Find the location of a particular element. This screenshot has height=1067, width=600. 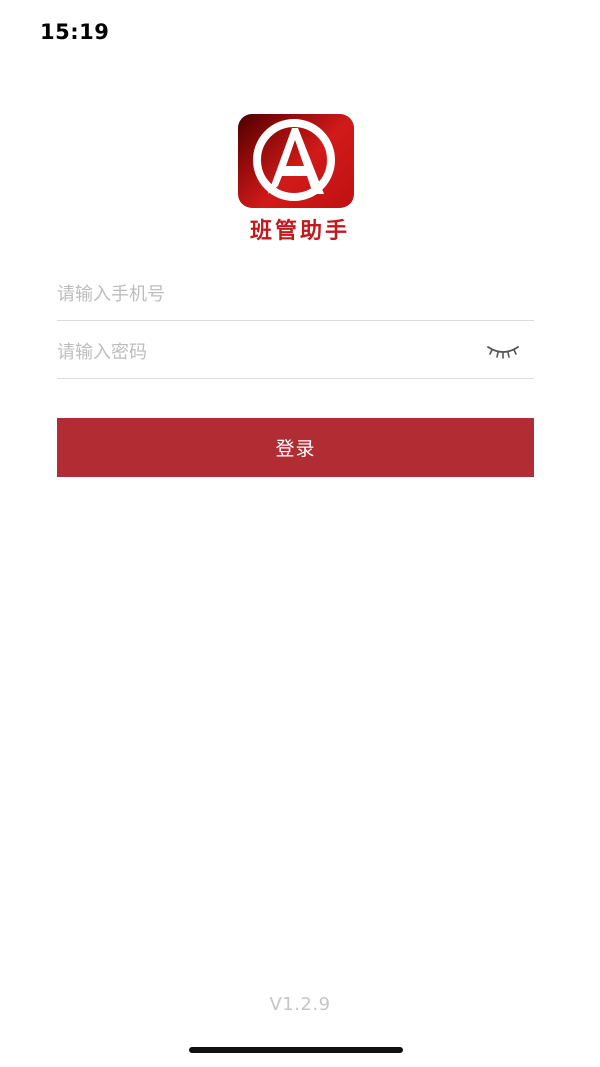

eye-closed-icon is located at coordinates (503, 352).